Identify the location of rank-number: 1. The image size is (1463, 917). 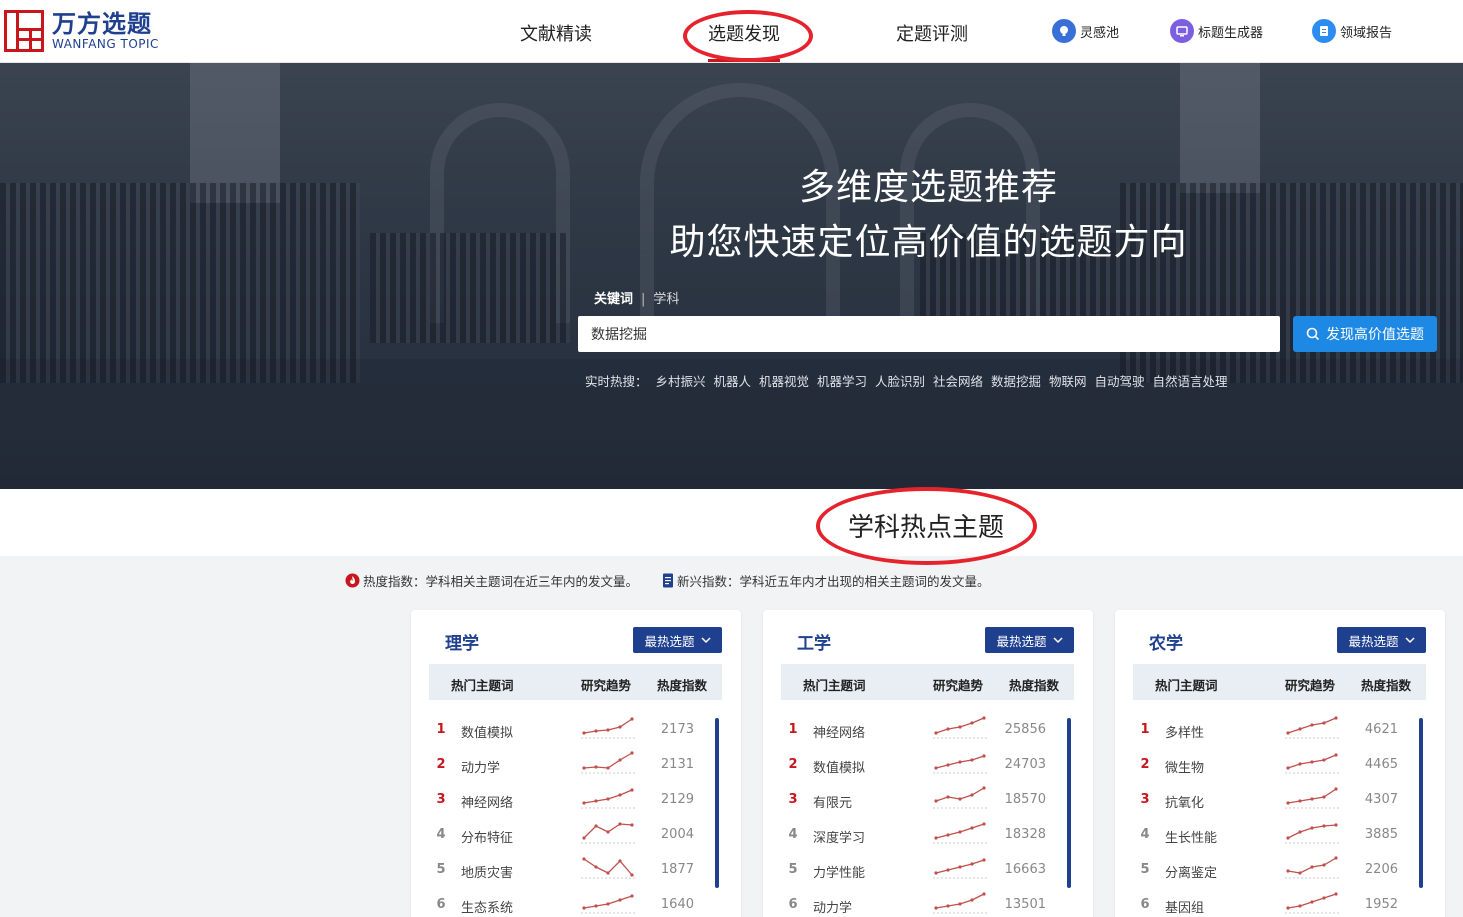
(1145, 729).